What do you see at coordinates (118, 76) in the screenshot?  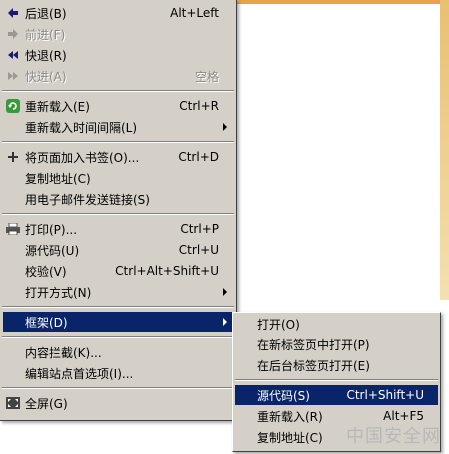 I see `menu-item-fast-forward: 快进(A) 空格` at bounding box center [118, 76].